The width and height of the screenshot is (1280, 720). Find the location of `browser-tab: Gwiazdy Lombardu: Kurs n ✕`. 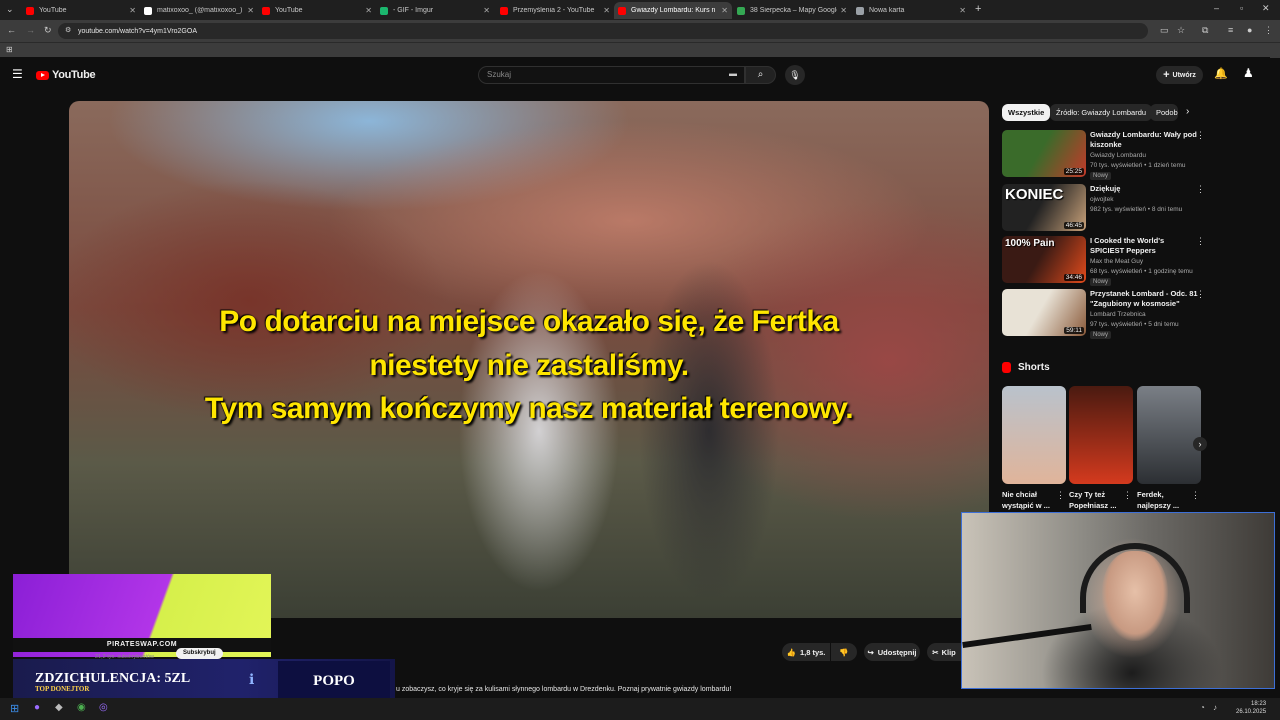

browser-tab: Gwiazdy Lombardu: Kurs n ✕ is located at coordinates (673, 10).